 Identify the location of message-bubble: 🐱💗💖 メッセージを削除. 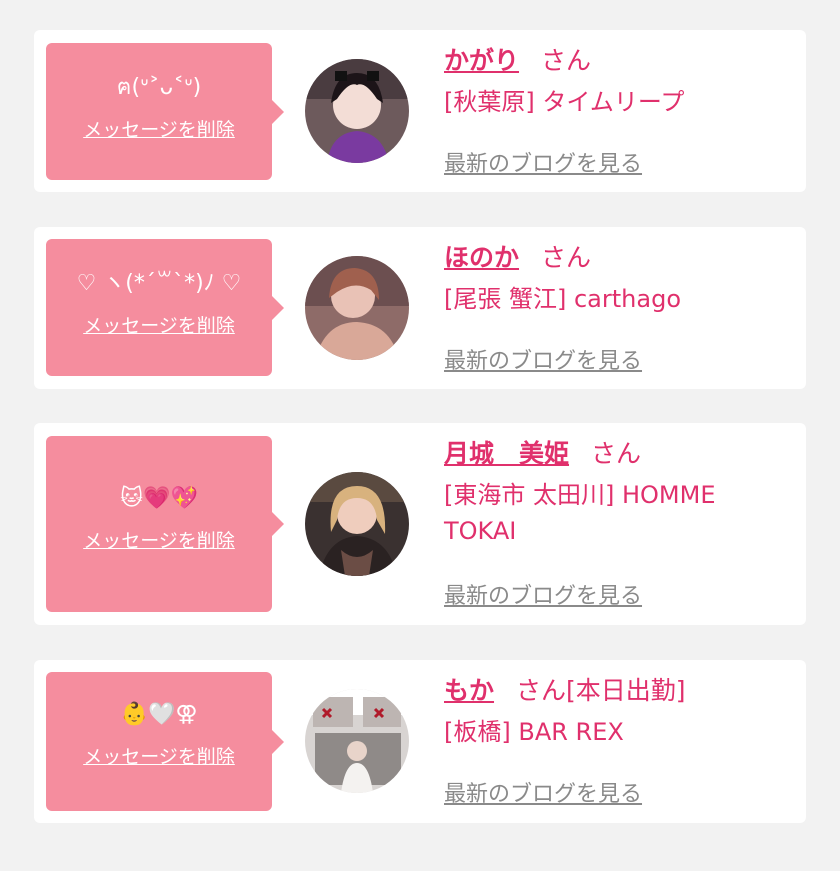
(165, 524).